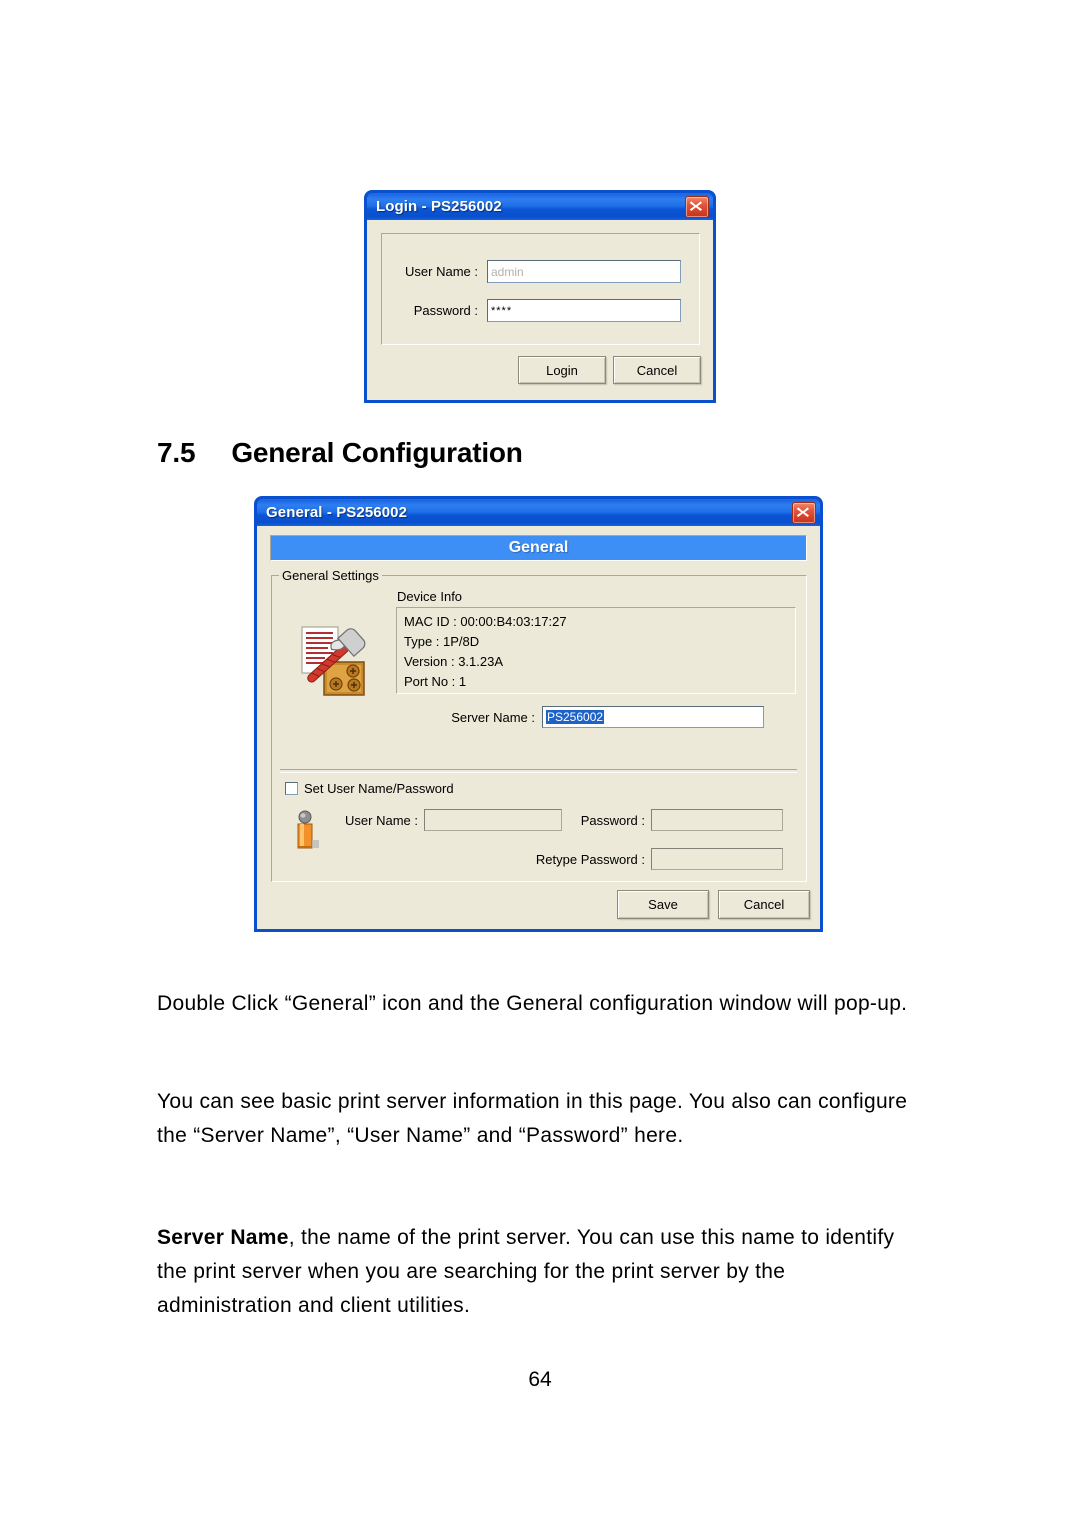  What do you see at coordinates (442, 641) in the screenshot?
I see `device-info-type: Type : 1P/8D` at bounding box center [442, 641].